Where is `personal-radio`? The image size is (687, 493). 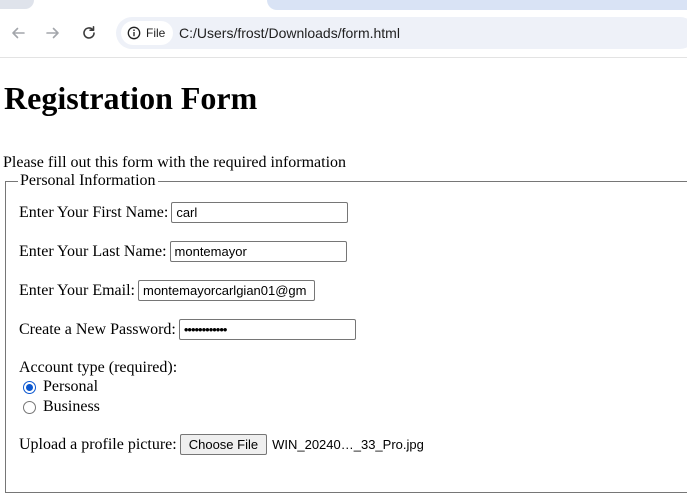 personal-radio is located at coordinates (29, 387).